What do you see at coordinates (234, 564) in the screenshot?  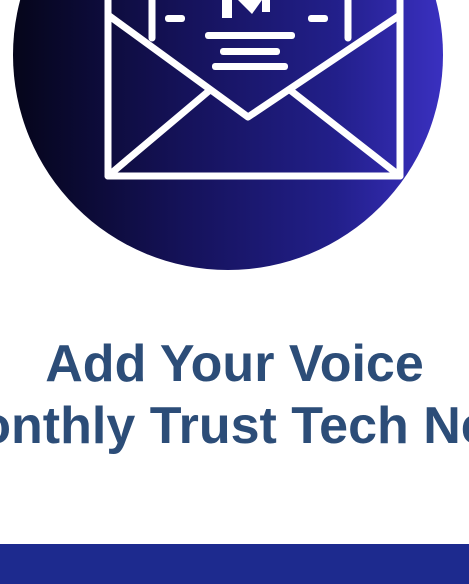 I see `bottom-bar` at bounding box center [234, 564].